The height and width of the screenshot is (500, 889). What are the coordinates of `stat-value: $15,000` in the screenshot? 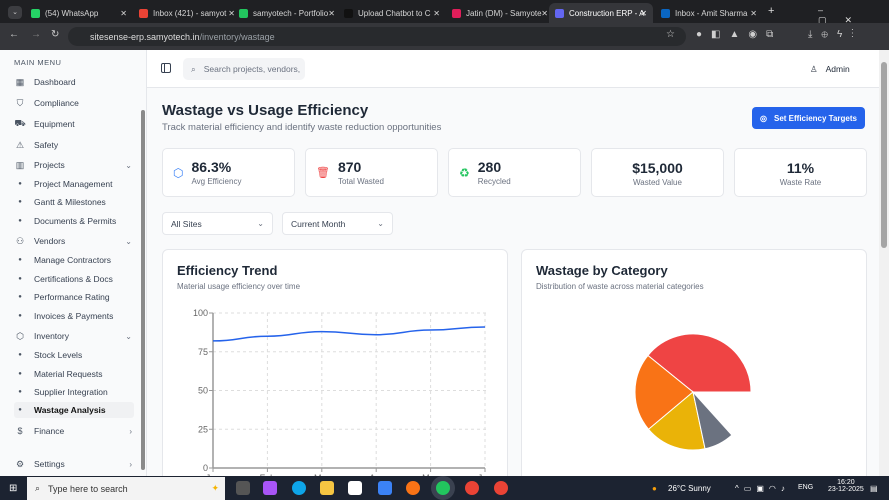 It's located at (657, 168).